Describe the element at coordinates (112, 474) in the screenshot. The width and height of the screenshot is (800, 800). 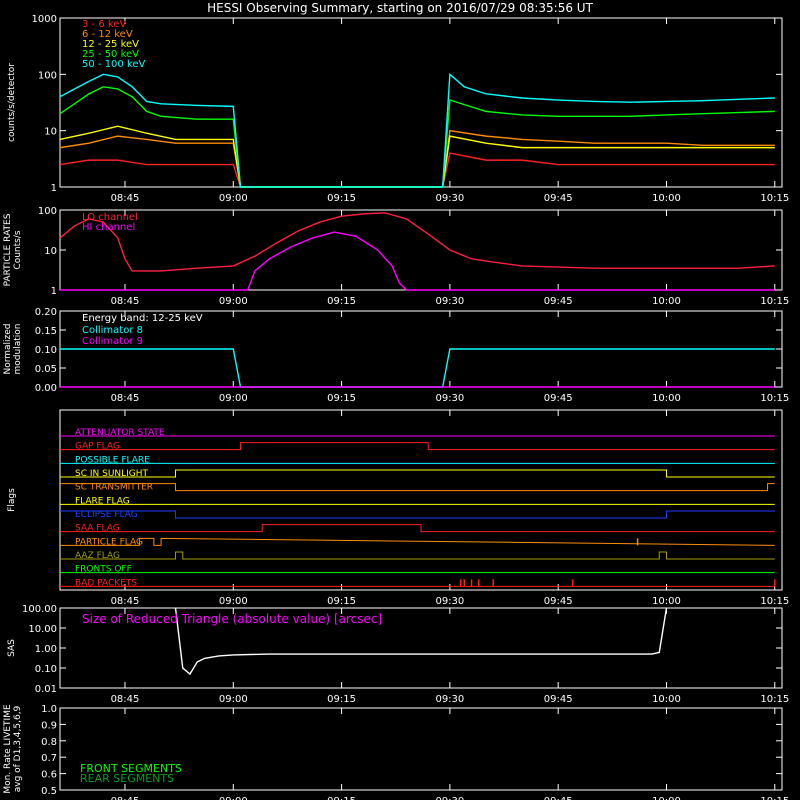
I see `flag-label: SC IN SUNLIGHT` at that location.